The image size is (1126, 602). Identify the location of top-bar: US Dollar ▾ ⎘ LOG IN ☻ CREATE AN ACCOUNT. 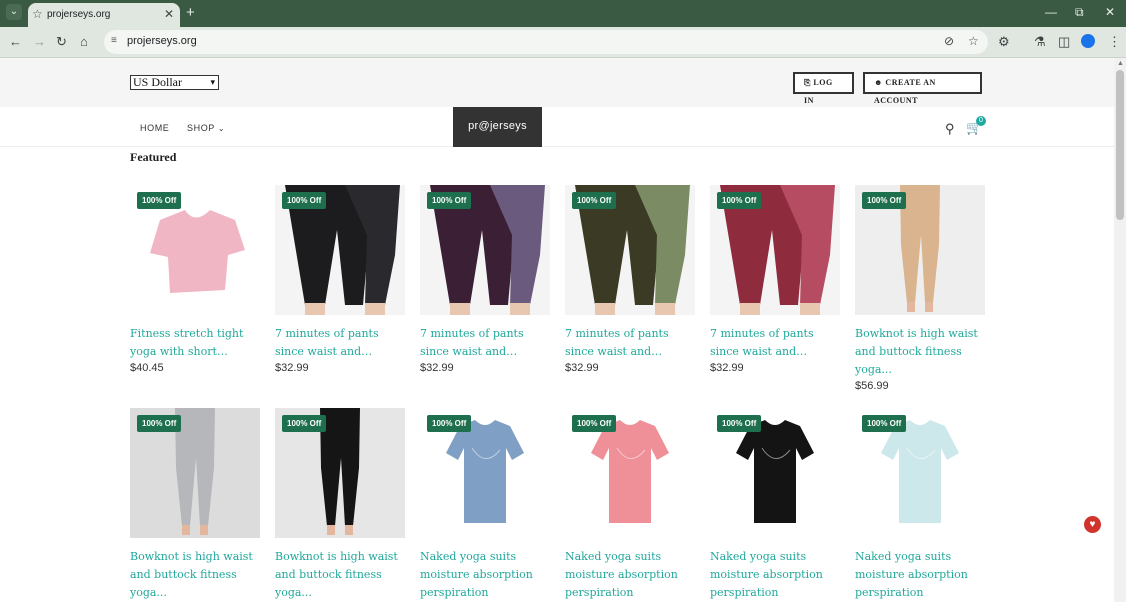
(557, 82).